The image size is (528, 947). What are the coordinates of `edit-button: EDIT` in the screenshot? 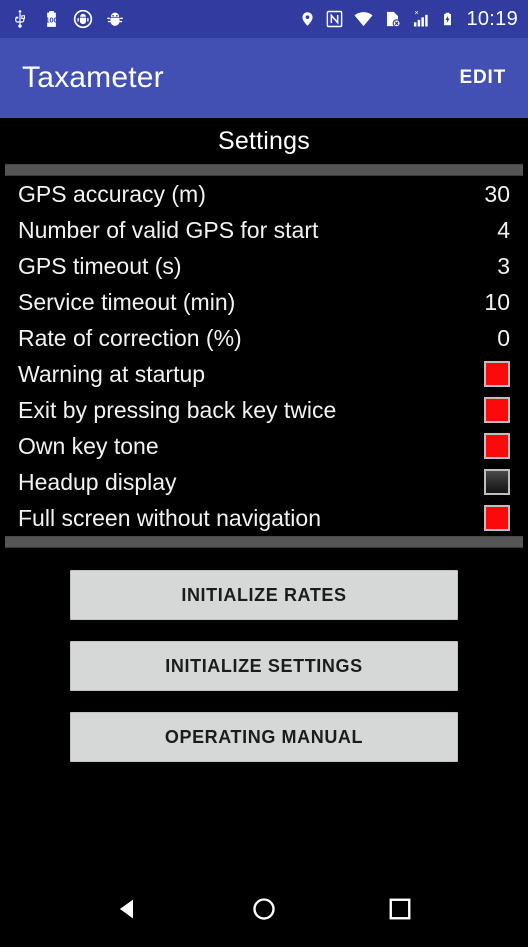 It's located at (483, 78).